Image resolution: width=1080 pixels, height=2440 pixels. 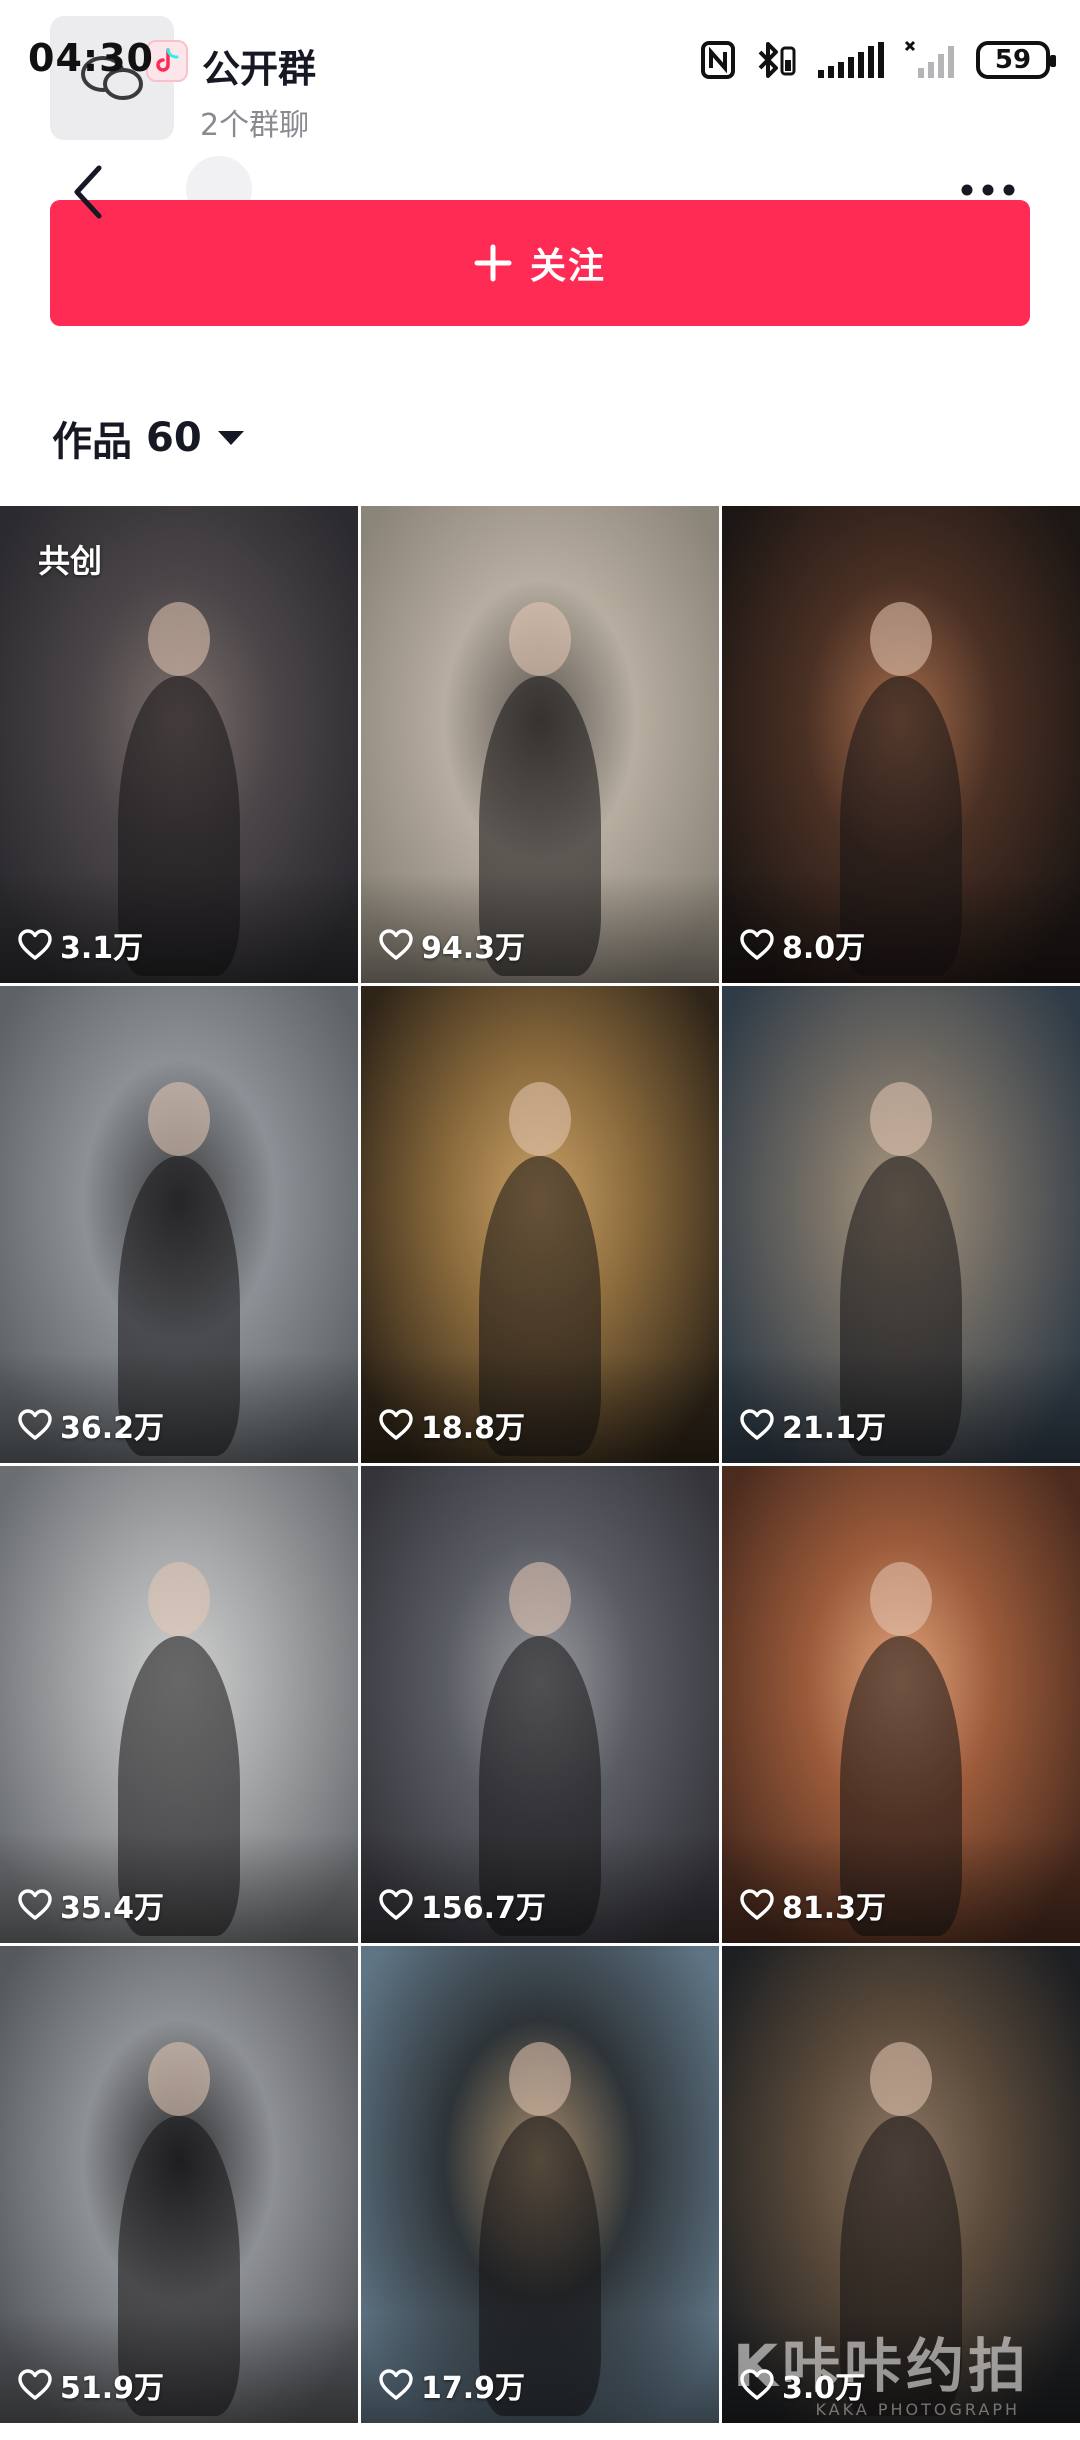 I want to click on video-tile: 共创 3.1万, so click(x=179, y=744).